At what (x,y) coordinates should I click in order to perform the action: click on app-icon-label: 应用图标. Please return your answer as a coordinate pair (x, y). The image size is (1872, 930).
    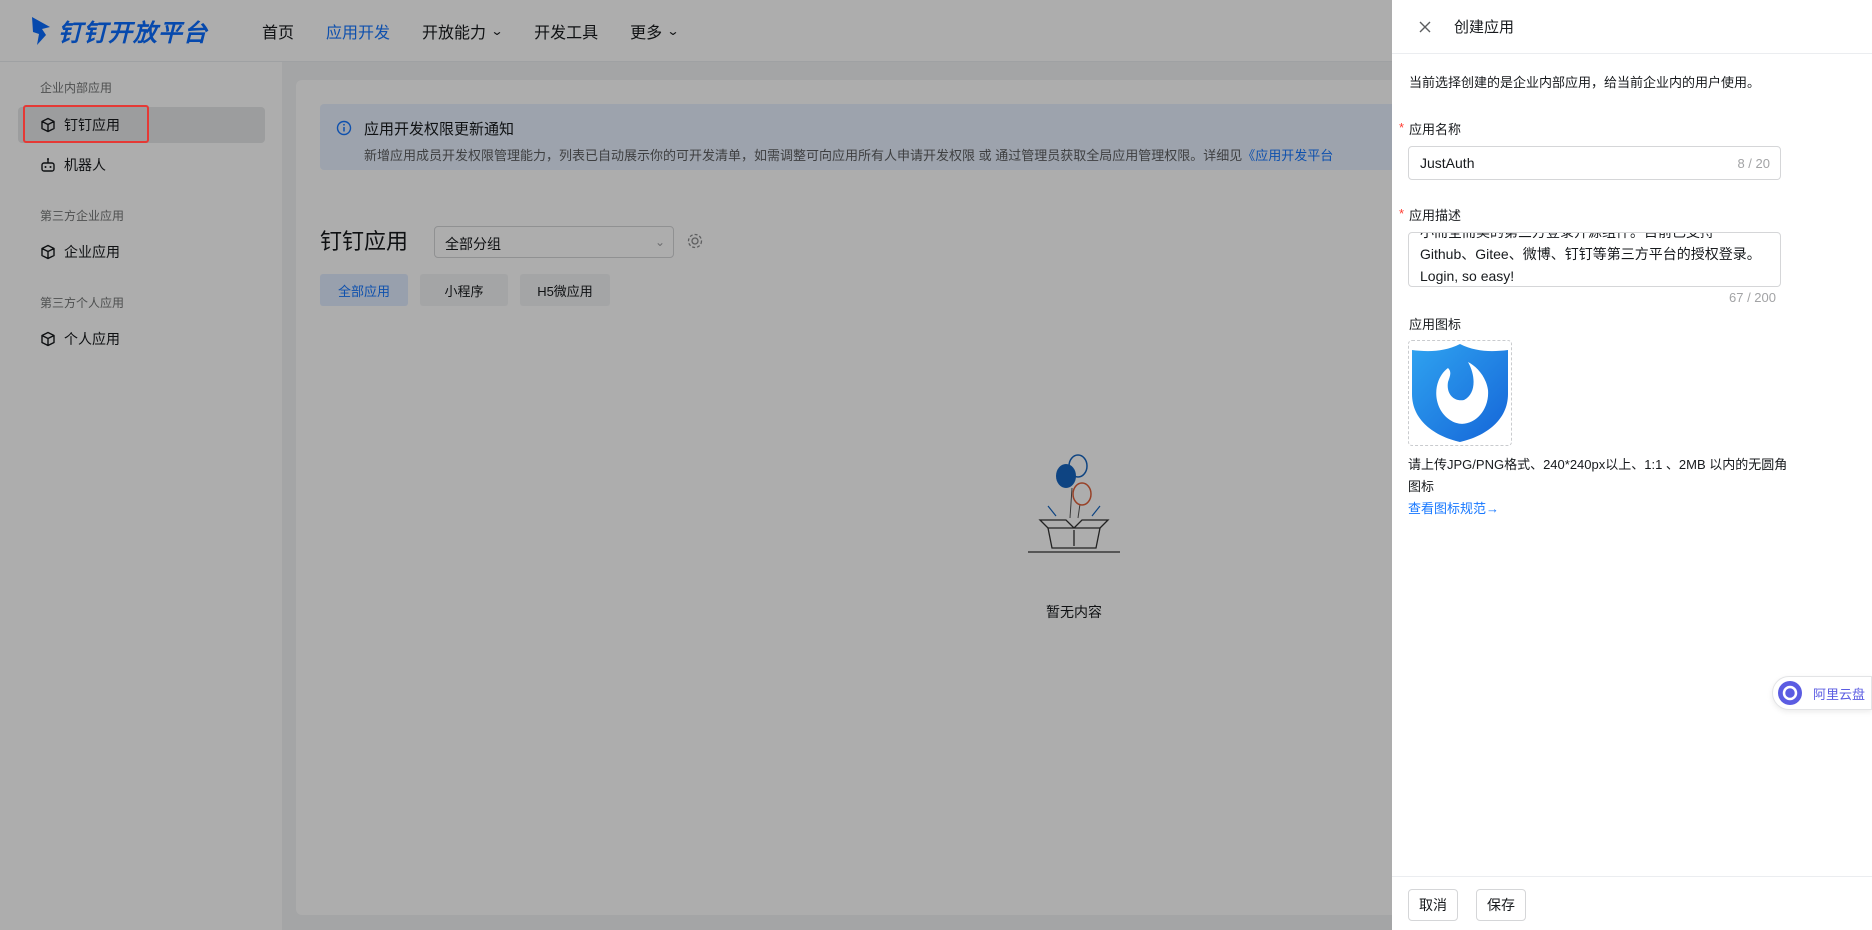
    Looking at the image, I should click on (1435, 324).